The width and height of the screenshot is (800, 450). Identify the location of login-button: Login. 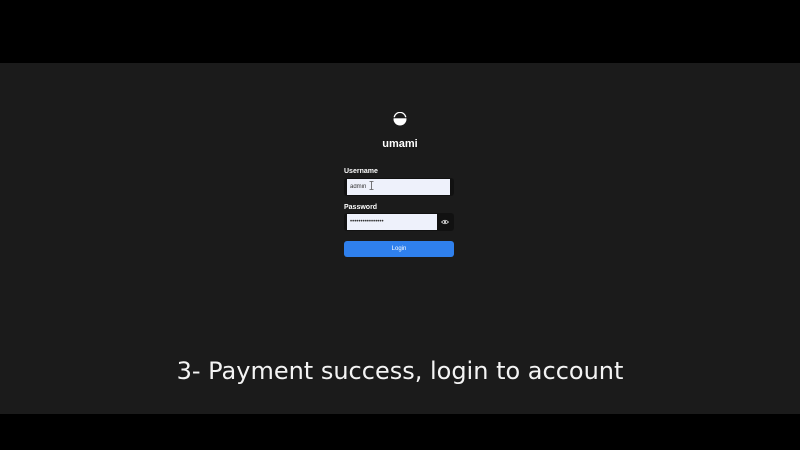
(399, 249).